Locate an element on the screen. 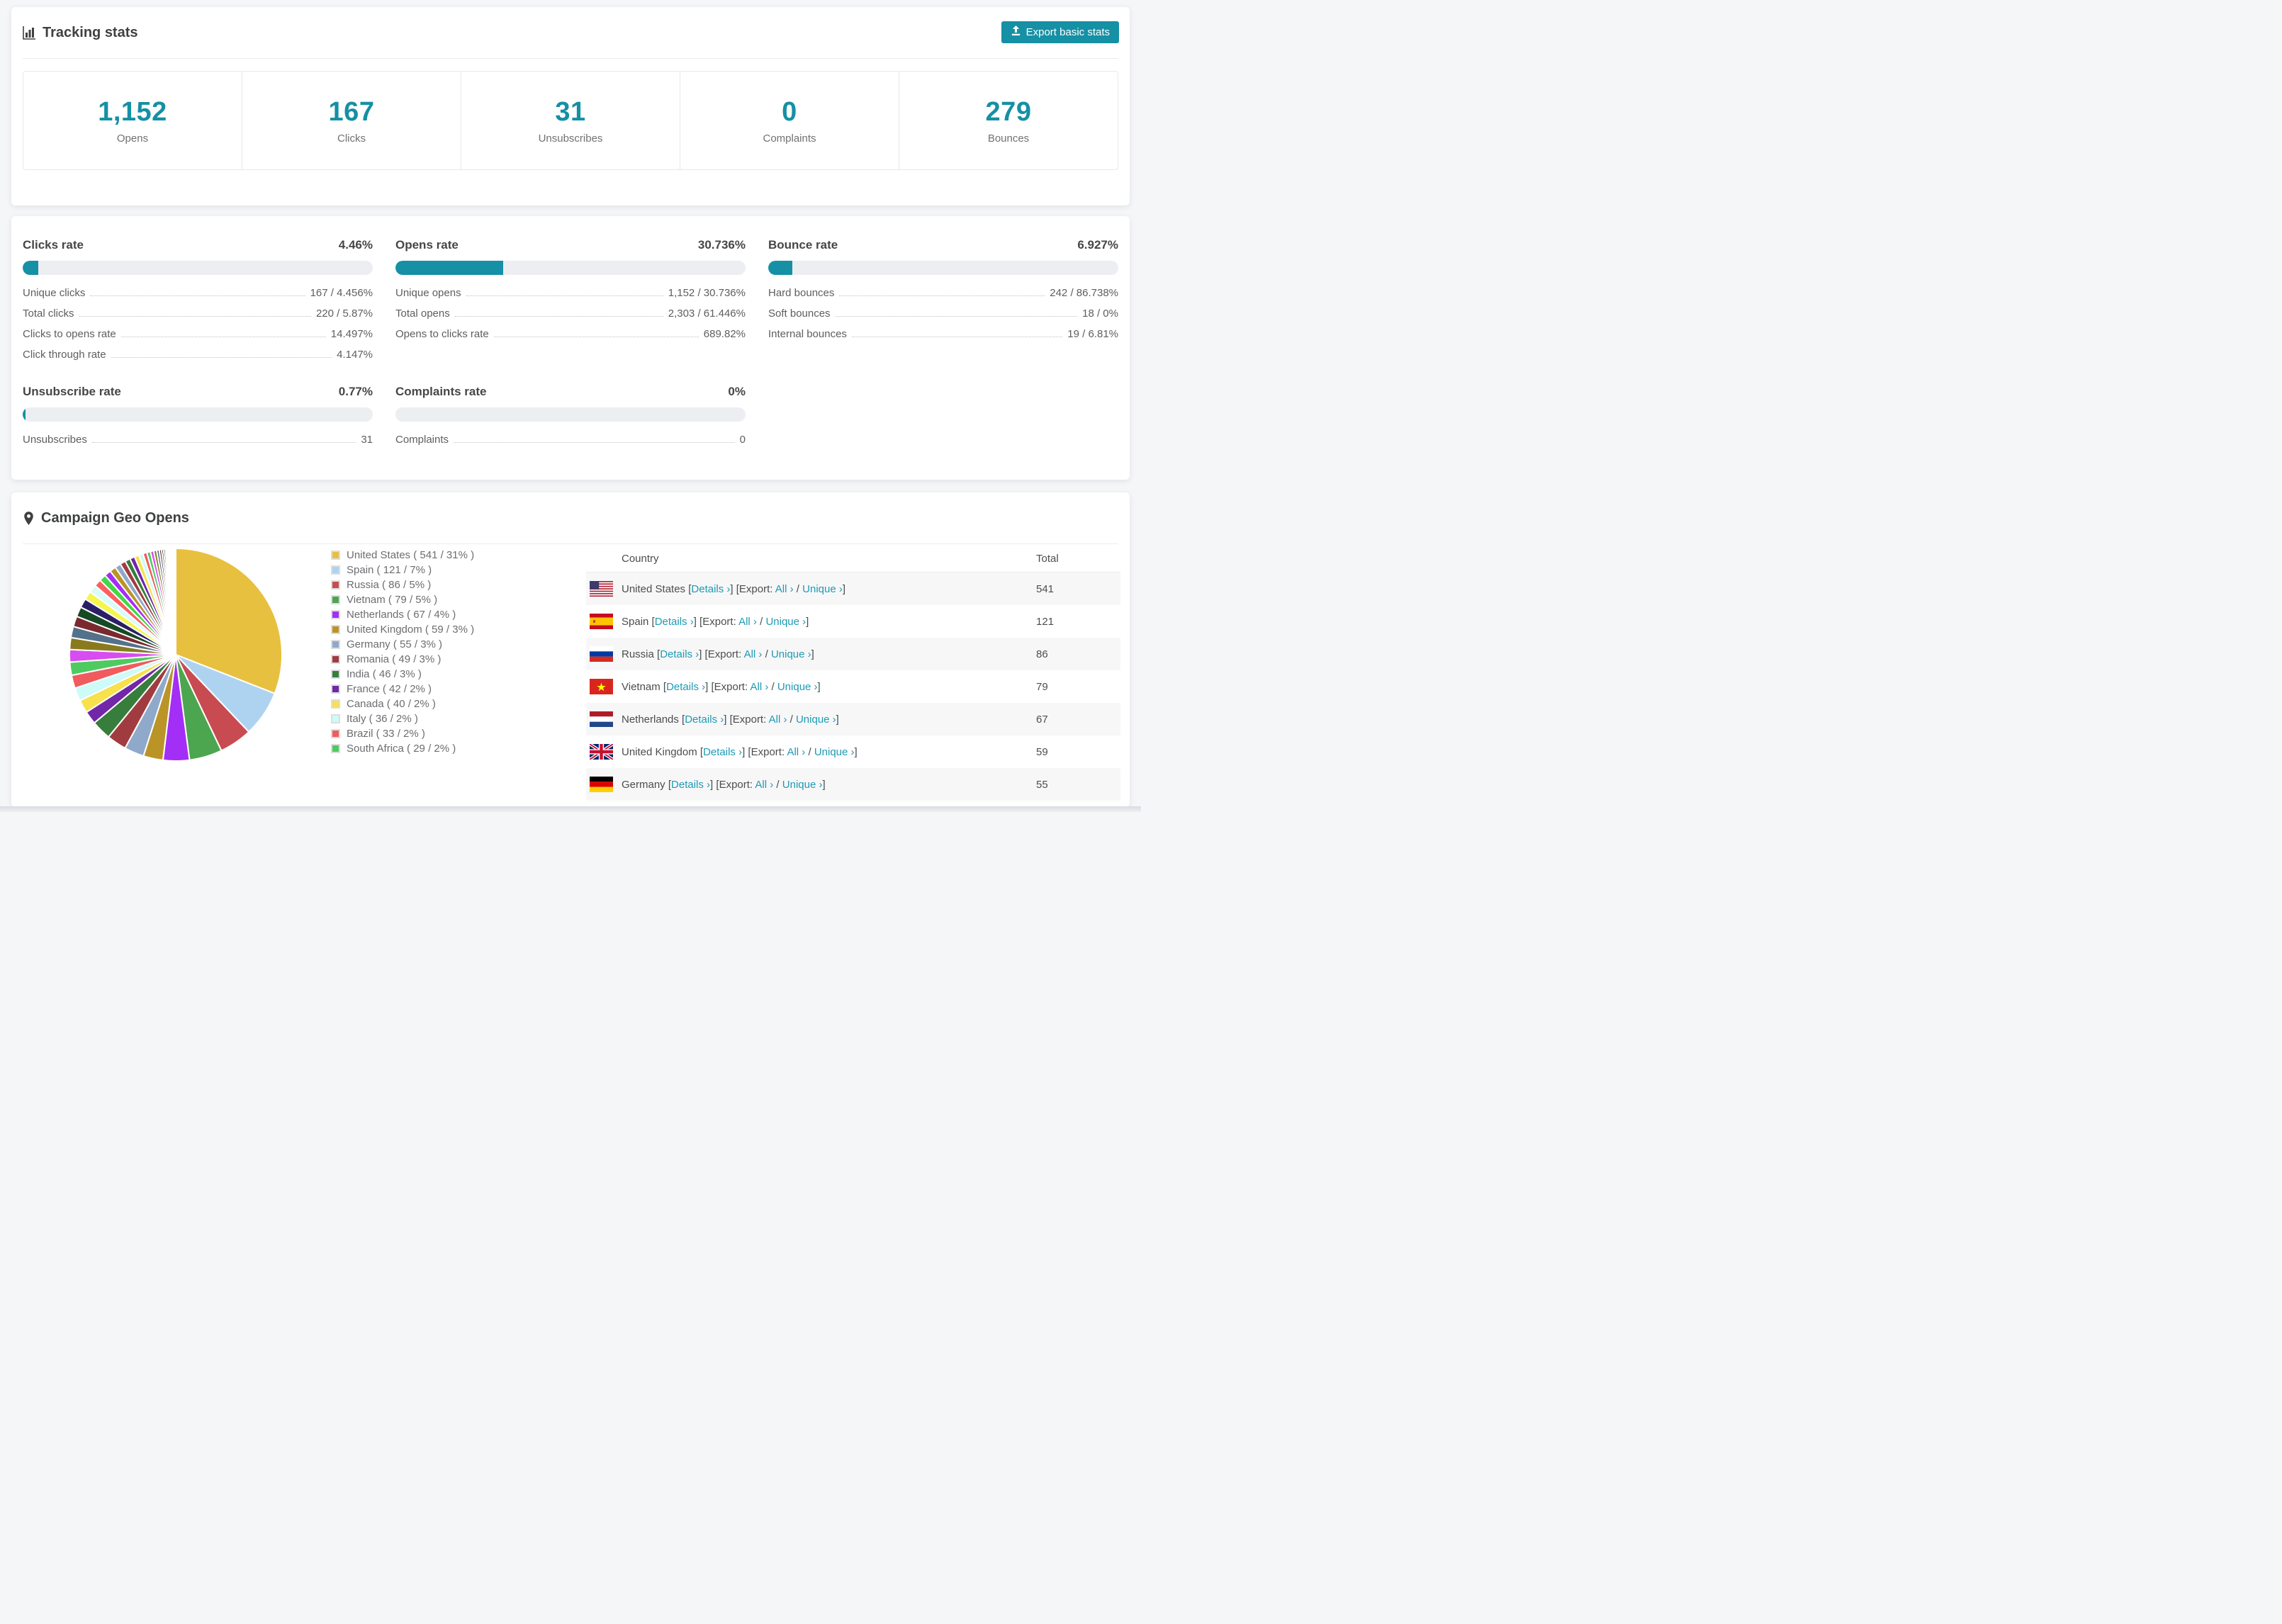 This screenshot has height=1624, width=2282. metric-row: Total clicks 220 / 5.87% is located at coordinates (198, 318).